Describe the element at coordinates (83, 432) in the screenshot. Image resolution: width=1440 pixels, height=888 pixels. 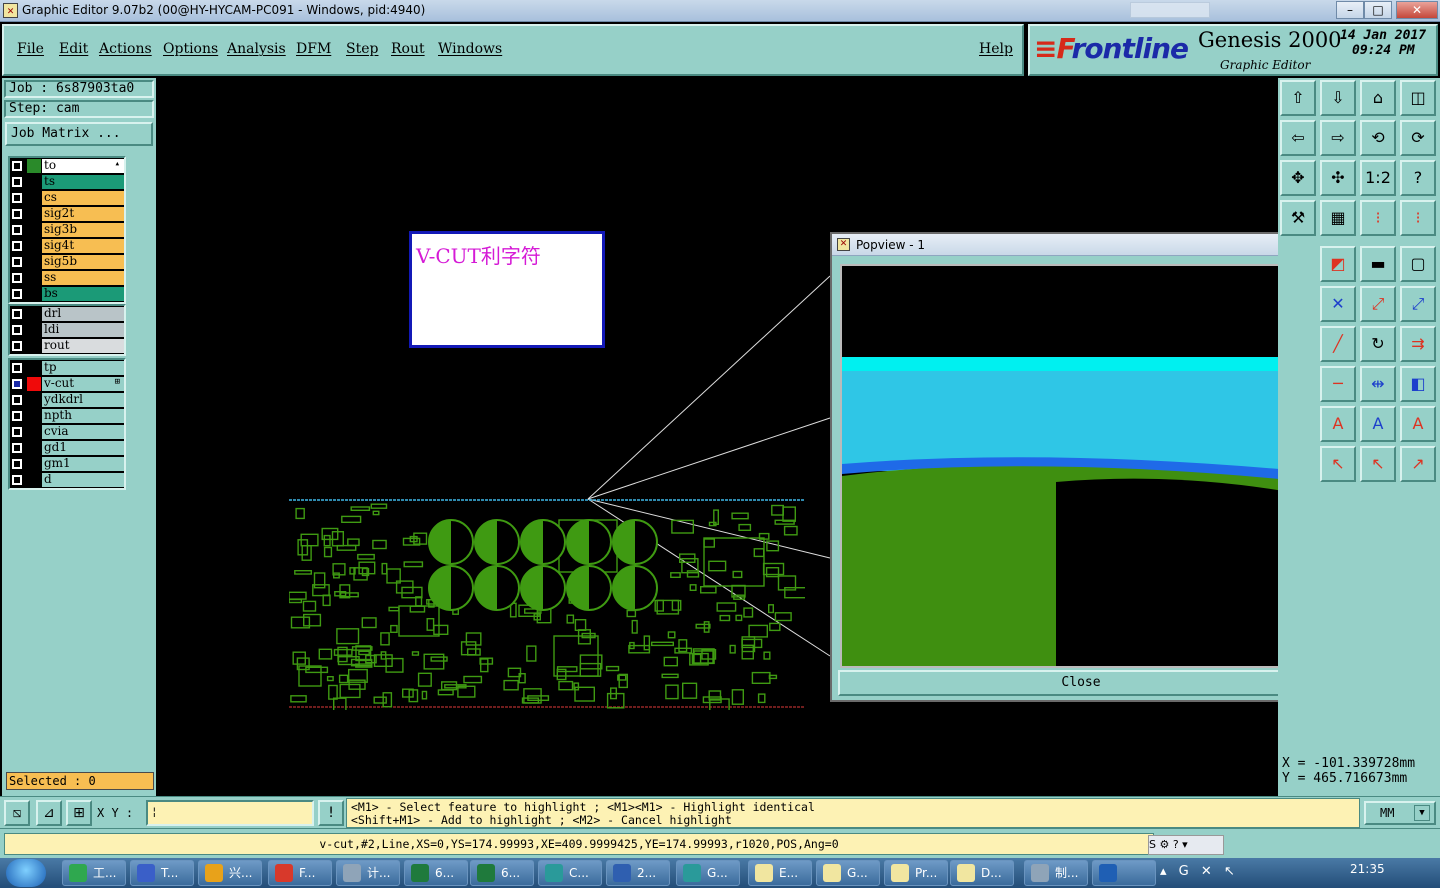
I see `layer-name: cvia` at that location.